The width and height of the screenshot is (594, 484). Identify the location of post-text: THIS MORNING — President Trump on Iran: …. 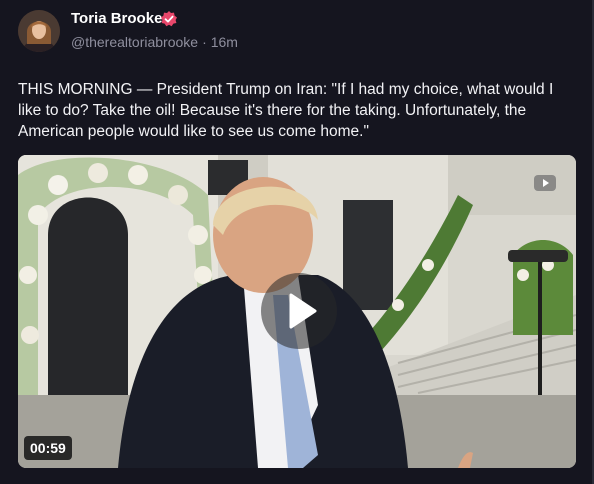
(286, 110).